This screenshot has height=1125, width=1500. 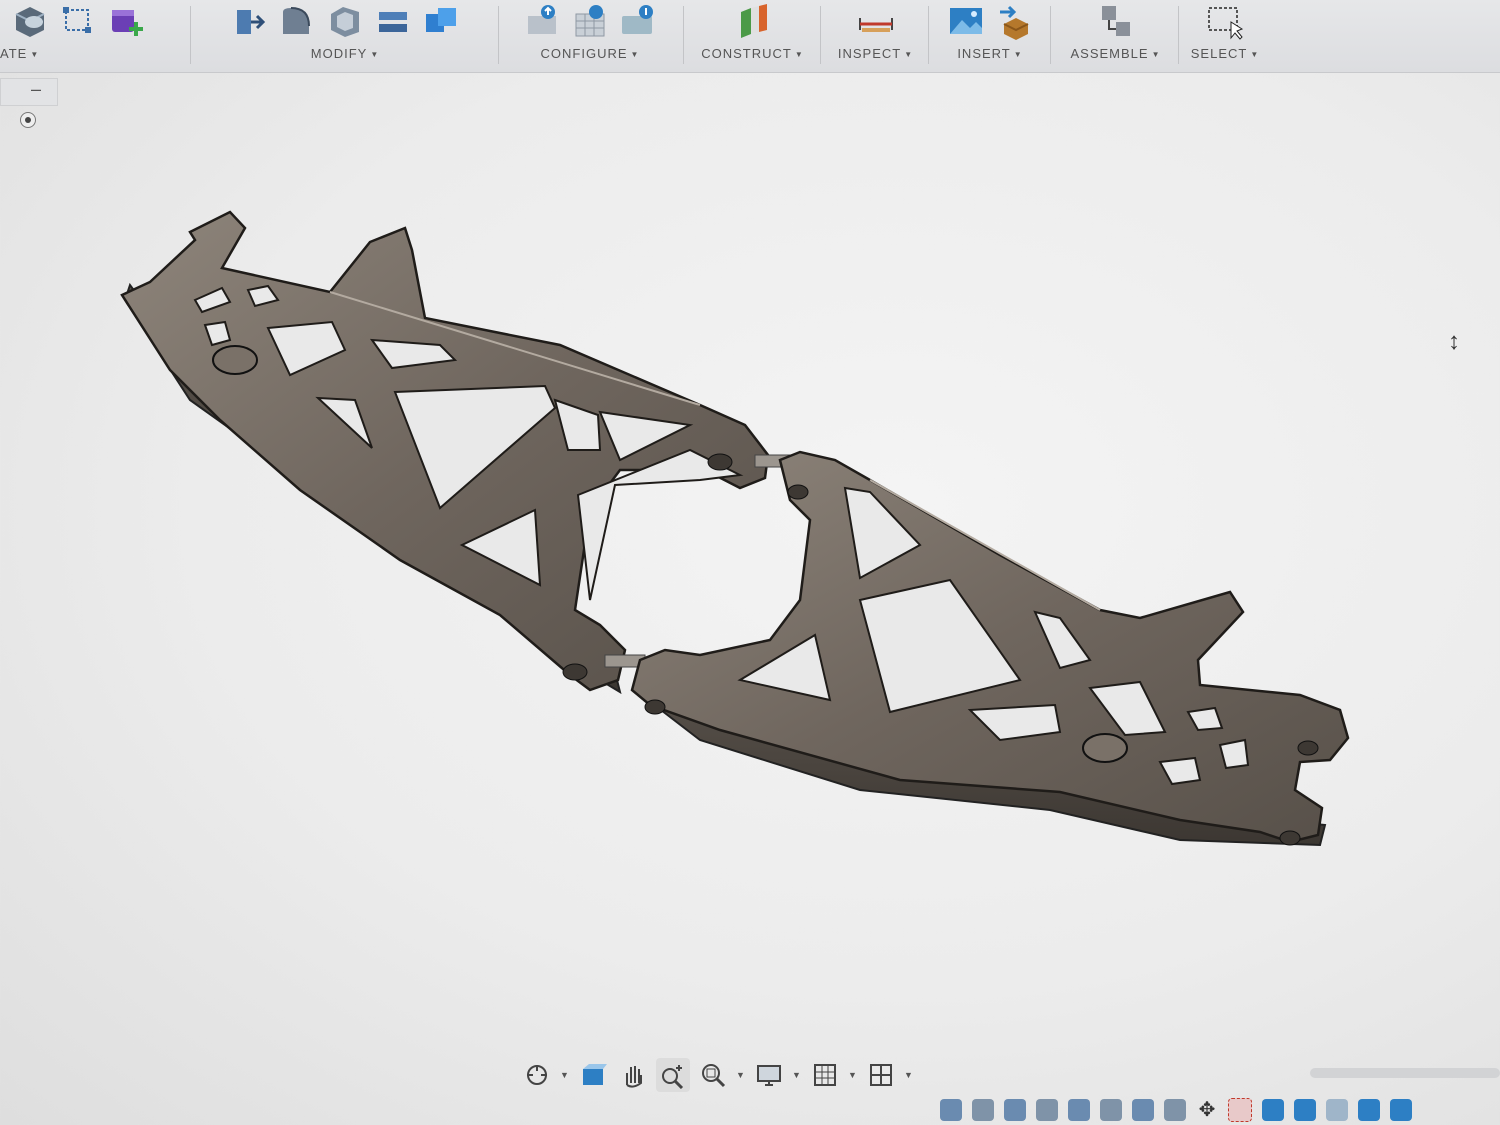 What do you see at coordinates (966, 21) in the screenshot?
I see `insert-image-icon` at bounding box center [966, 21].